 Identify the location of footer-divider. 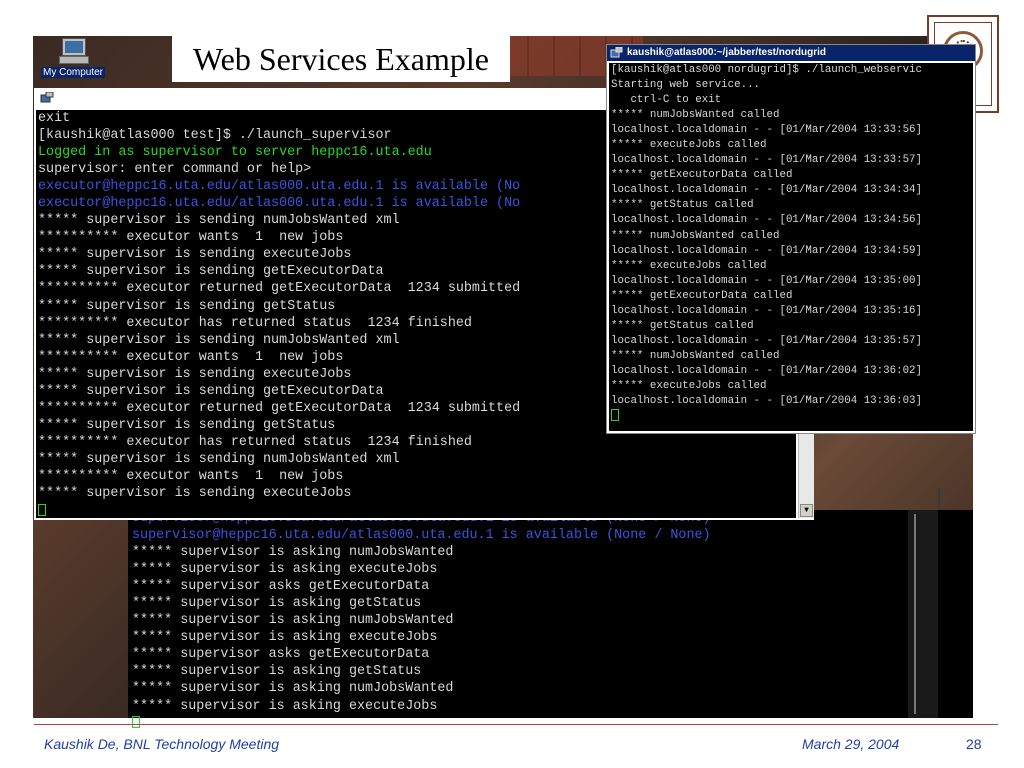
(516, 724).